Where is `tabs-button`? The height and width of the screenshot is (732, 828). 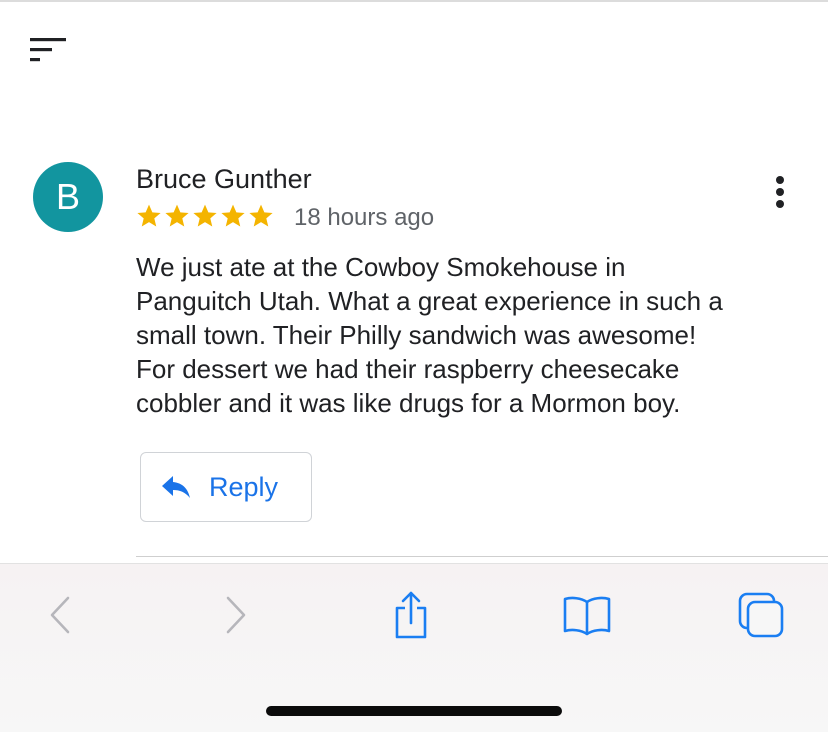
tabs-button is located at coordinates (761, 615).